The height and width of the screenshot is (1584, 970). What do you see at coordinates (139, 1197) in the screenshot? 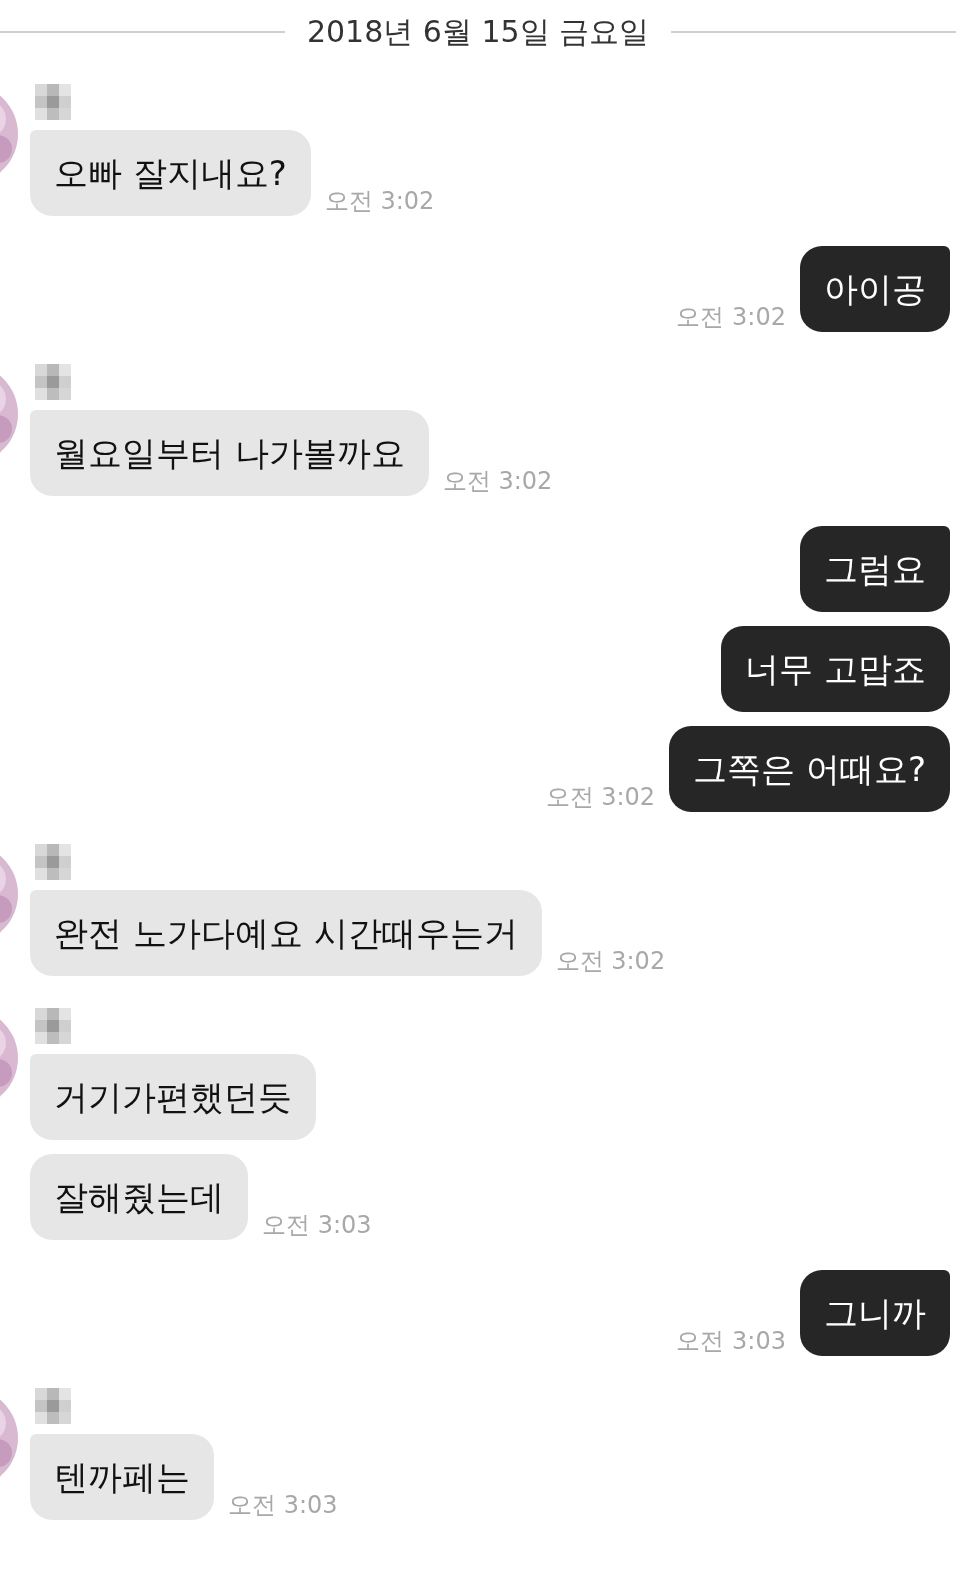
I see `message-bubble: 잘해줬는데` at bounding box center [139, 1197].